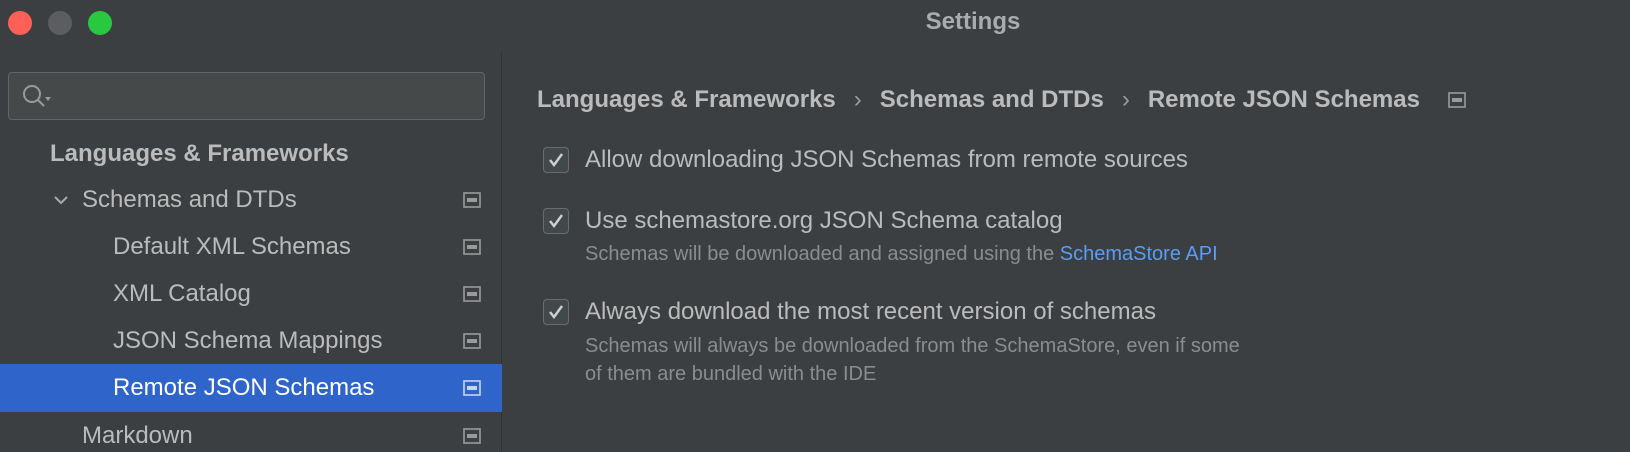  I want to click on breadcrumb-item: Remote JSON Schemas, so click(1283, 99).